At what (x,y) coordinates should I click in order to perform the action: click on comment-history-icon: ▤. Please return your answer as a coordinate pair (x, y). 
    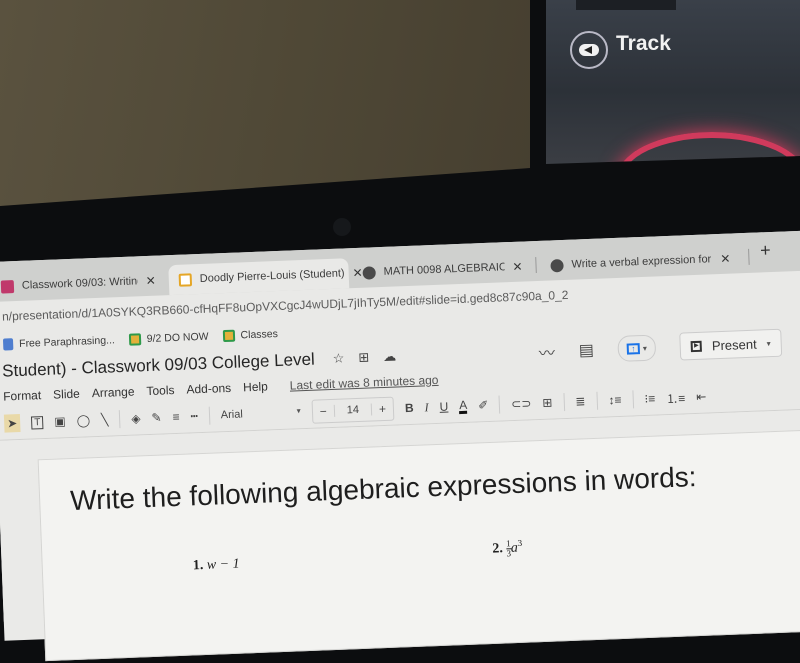
    Looking at the image, I should click on (586, 350).